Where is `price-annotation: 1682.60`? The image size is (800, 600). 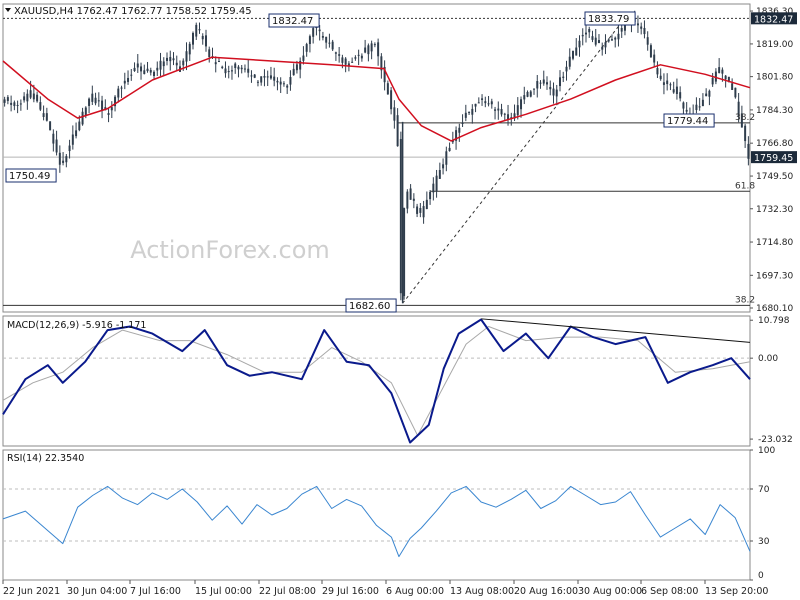 price-annotation: 1682.60 is located at coordinates (369, 306).